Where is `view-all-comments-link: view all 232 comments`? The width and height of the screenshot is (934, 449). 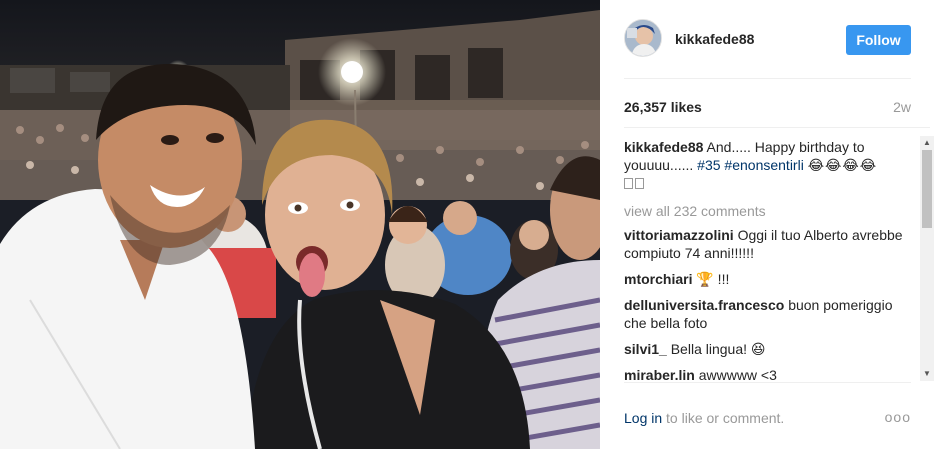
view-all-comments-link: view all 232 comments is located at coordinates (769, 211).